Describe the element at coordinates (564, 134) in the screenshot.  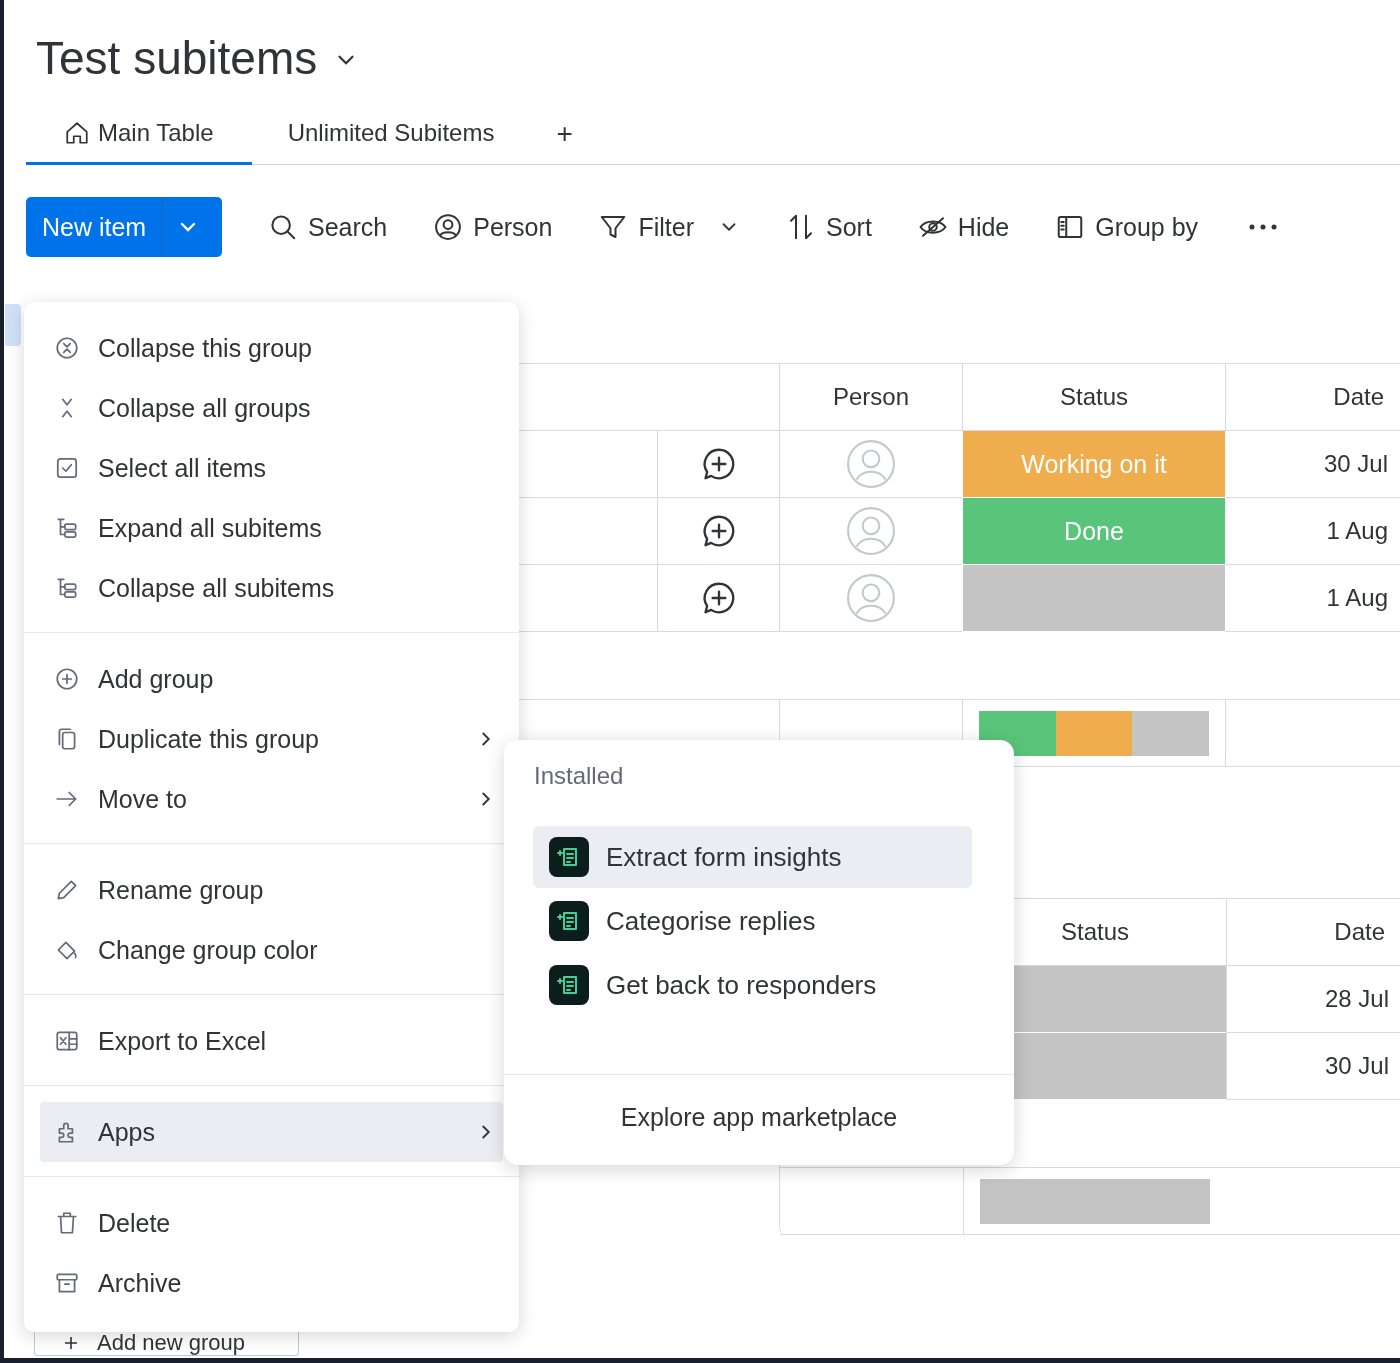
I see `add-view-button: +` at that location.